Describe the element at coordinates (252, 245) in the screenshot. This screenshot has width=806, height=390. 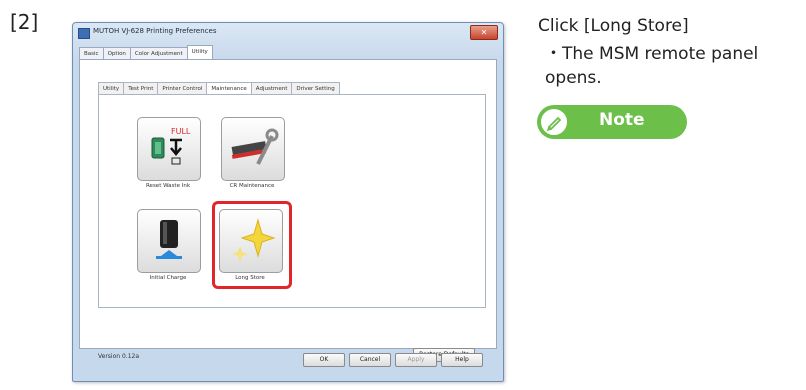
I see `long-store-highlight` at that location.